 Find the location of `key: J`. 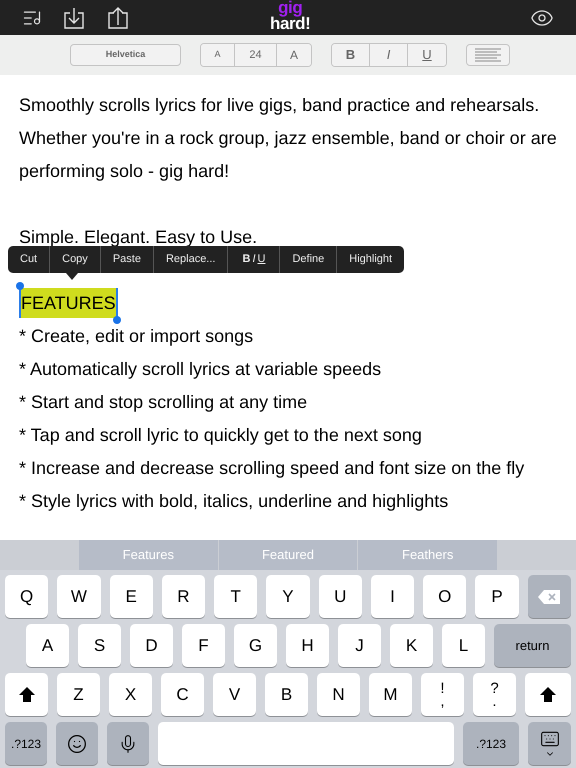

key: J is located at coordinates (359, 645).